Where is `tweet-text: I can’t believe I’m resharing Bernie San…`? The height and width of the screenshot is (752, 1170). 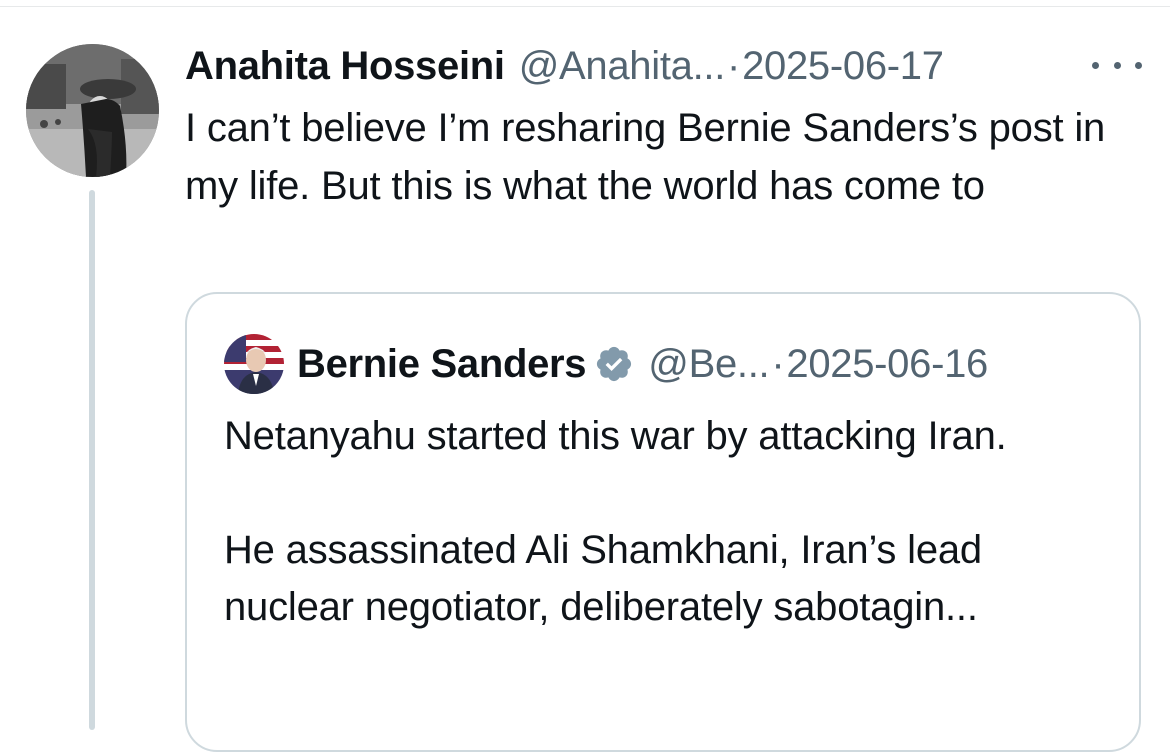 tweet-text: I can’t believe I’m resharing Bernie San… is located at coordinates (645, 157).